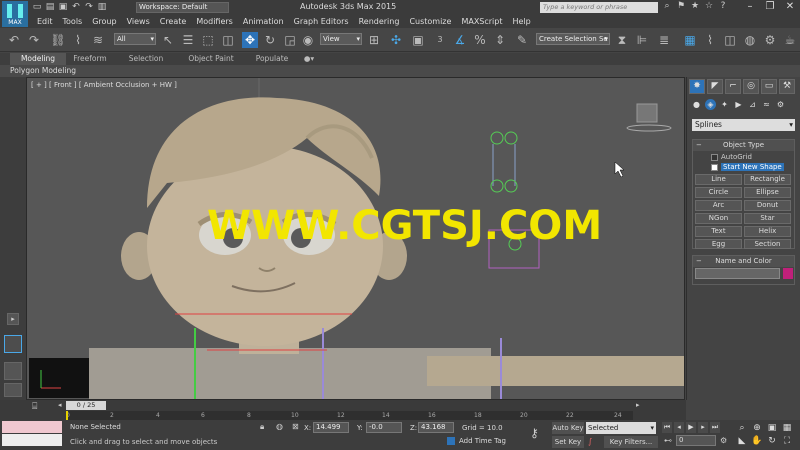  Describe the element at coordinates (58, 40) in the screenshot. I see `link-icon: ⛓` at that location.